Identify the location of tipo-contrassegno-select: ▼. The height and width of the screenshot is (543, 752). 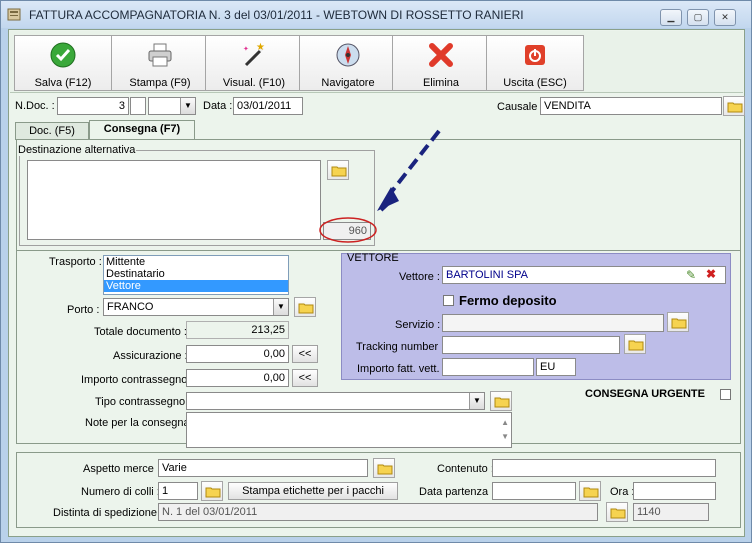
(335, 401).